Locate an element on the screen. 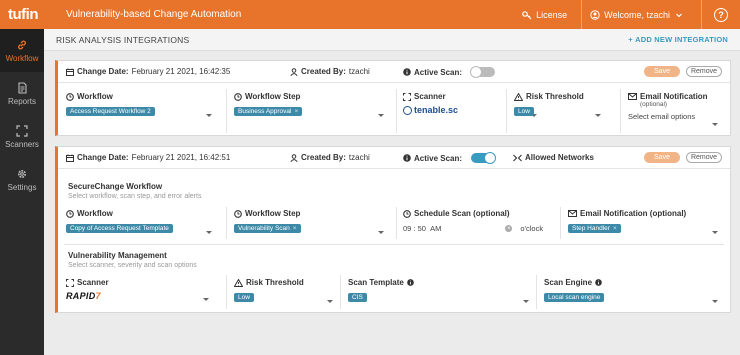 The height and width of the screenshot is (355, 740). created-by-value: tzachi is located at coordinates (359, 157).